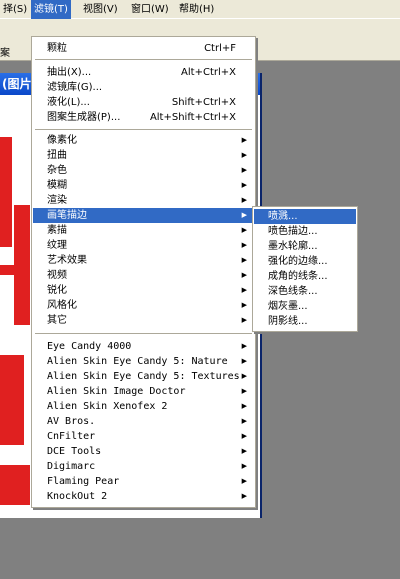 The image size is (400, 579). I want to click on menu-item-sketch: 素描 ▶, so click(143, 230).